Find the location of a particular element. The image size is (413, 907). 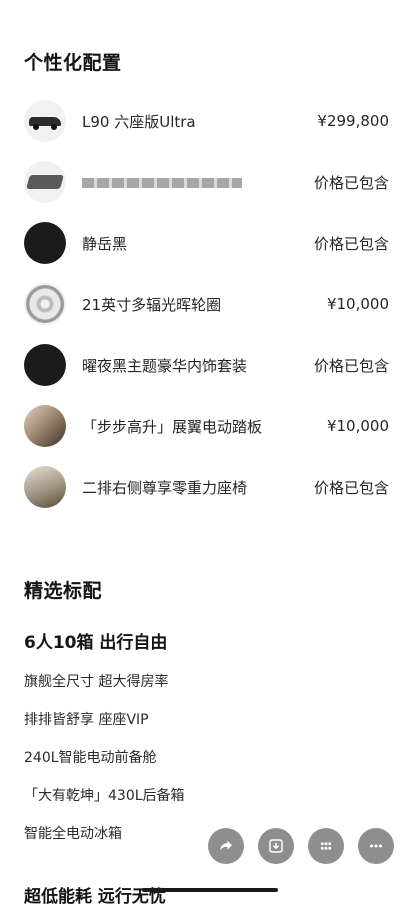

grid-icon is located at coordinates (326, 846).